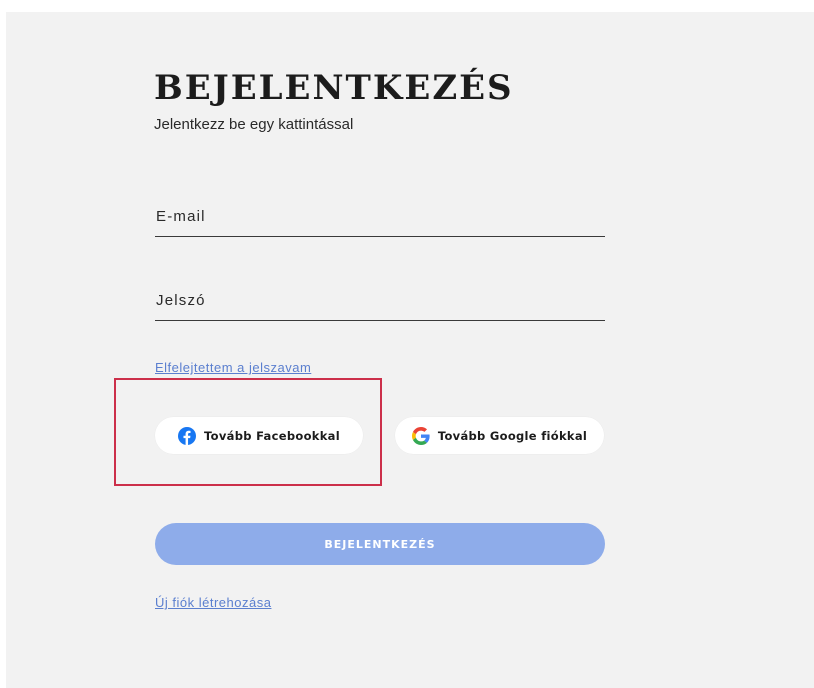 Image resolution: width=814 pixels, height=688 pixels. Describe the element at coordinates (420, 435) in the screenshot. I see `google-icon` at that location.